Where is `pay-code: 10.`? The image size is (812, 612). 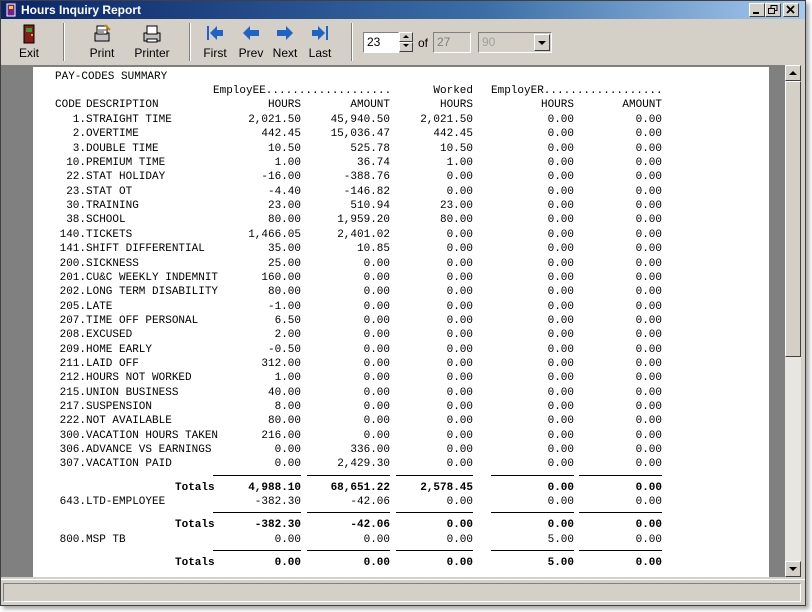 pay-code: 10. is located at coordinates (76, 163).